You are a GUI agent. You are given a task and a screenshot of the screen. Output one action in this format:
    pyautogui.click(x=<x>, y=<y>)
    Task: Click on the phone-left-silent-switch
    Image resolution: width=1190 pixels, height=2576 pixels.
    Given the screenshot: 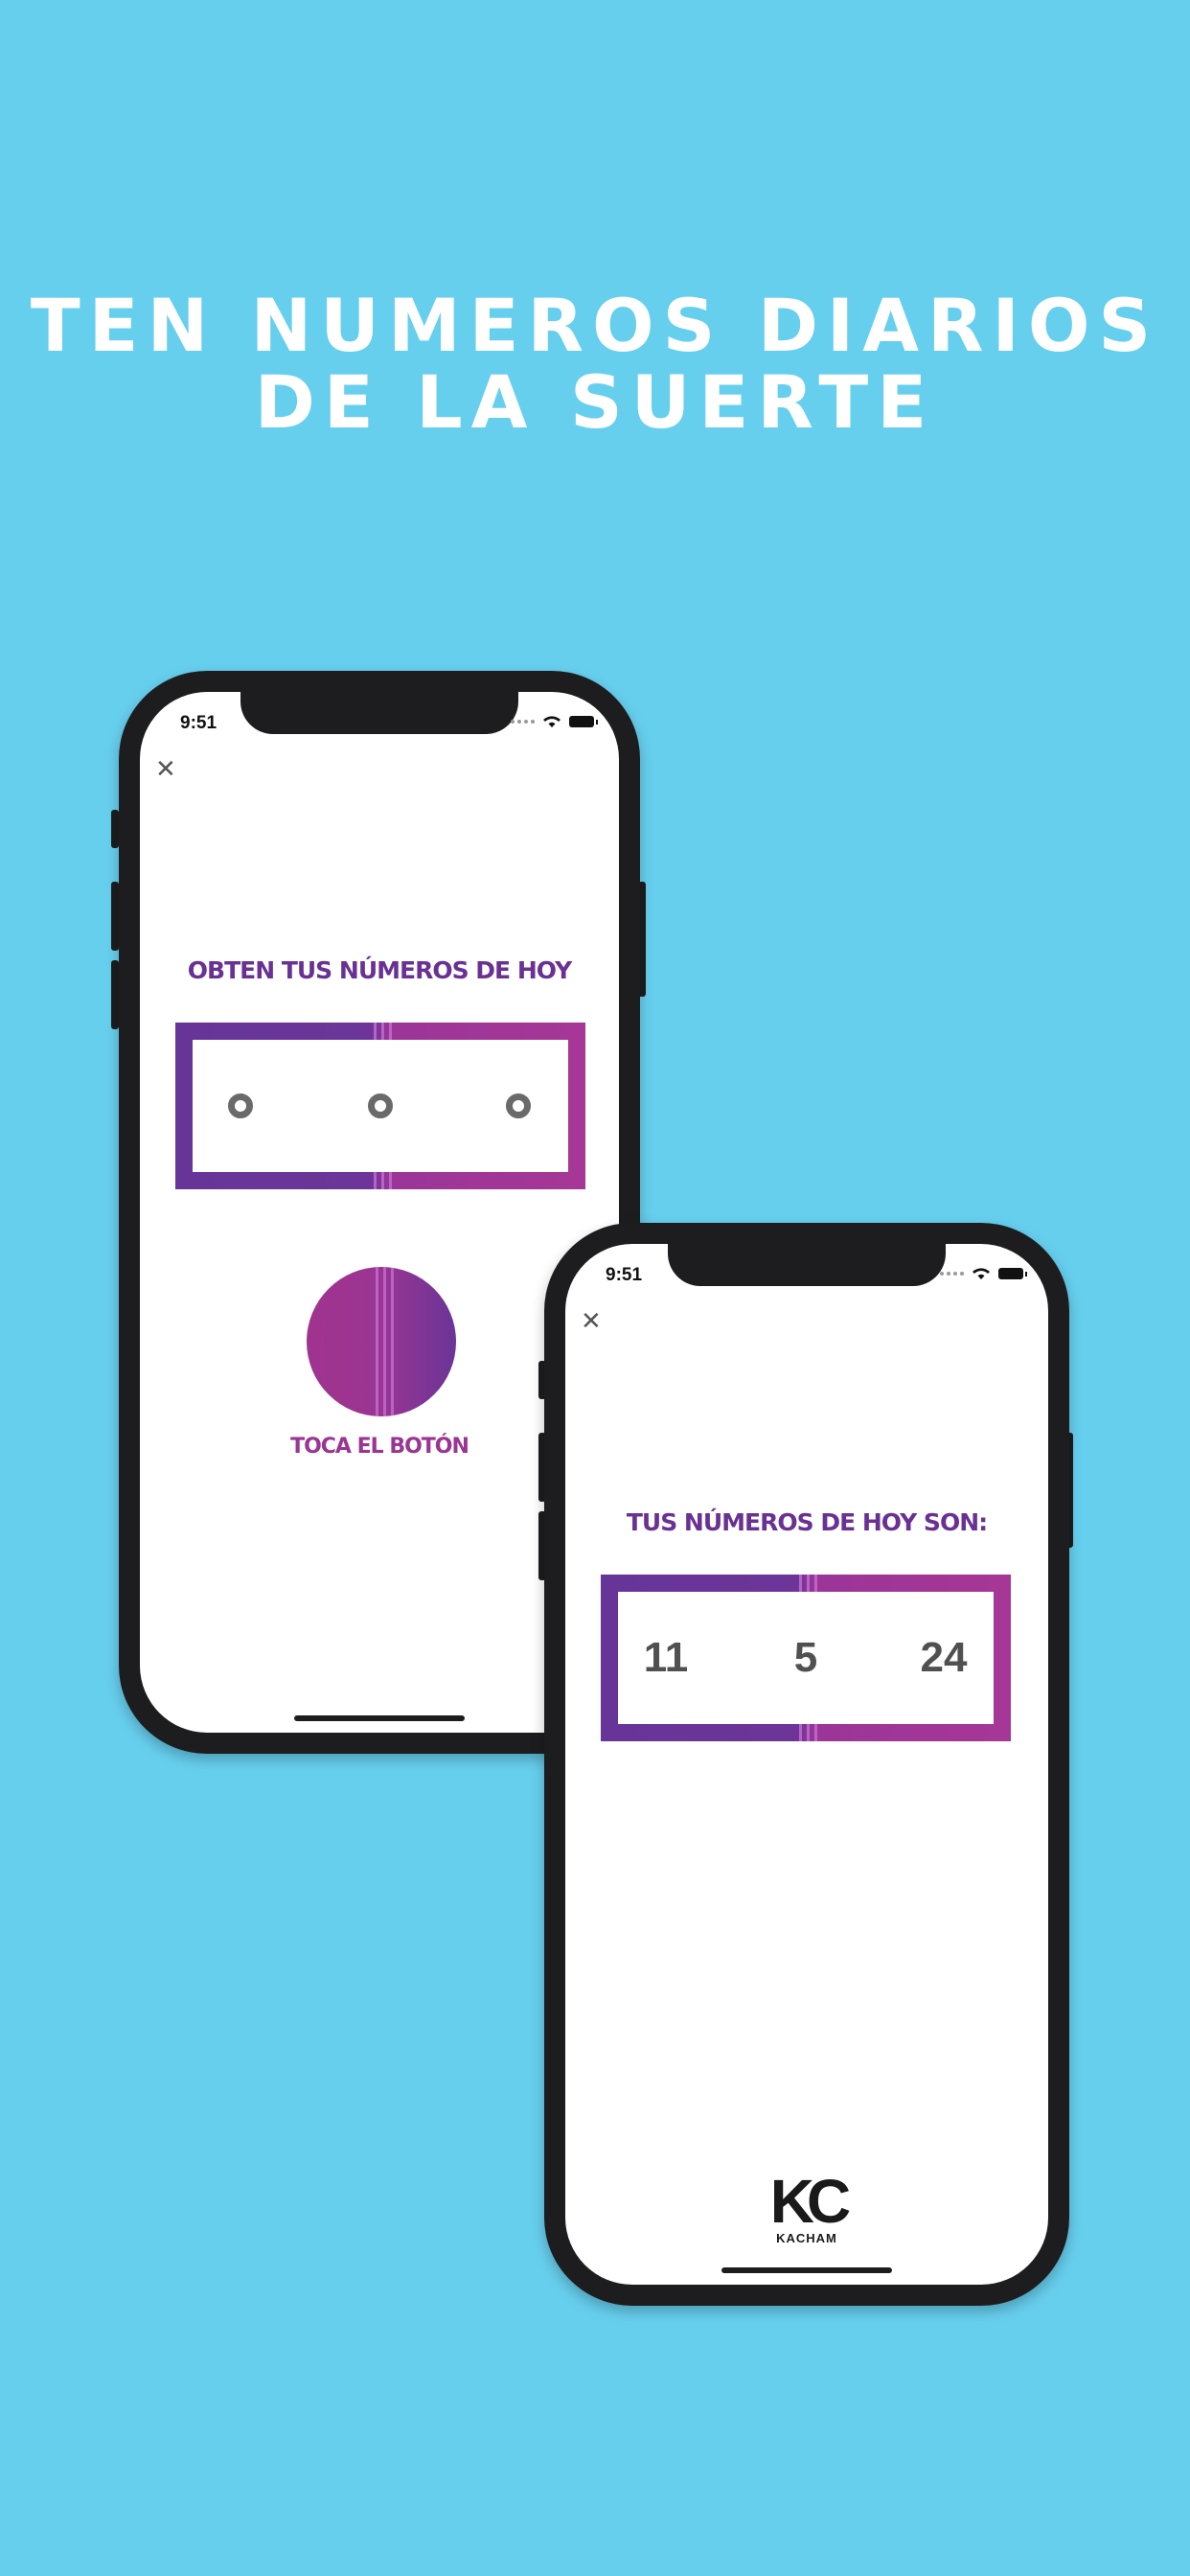 What is the action you would take?
    pyautogui.click(x=115, y=829)
    